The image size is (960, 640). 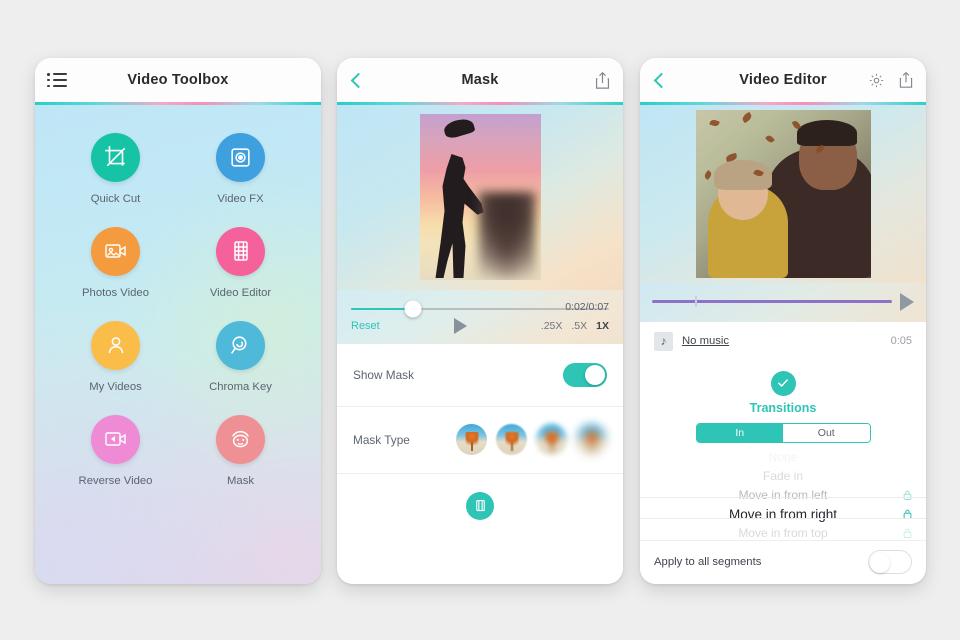 What do you see at coordinates (365, 326) in the screenshot?
I see `reset-button: Reset` at bounding box center [365, 326].